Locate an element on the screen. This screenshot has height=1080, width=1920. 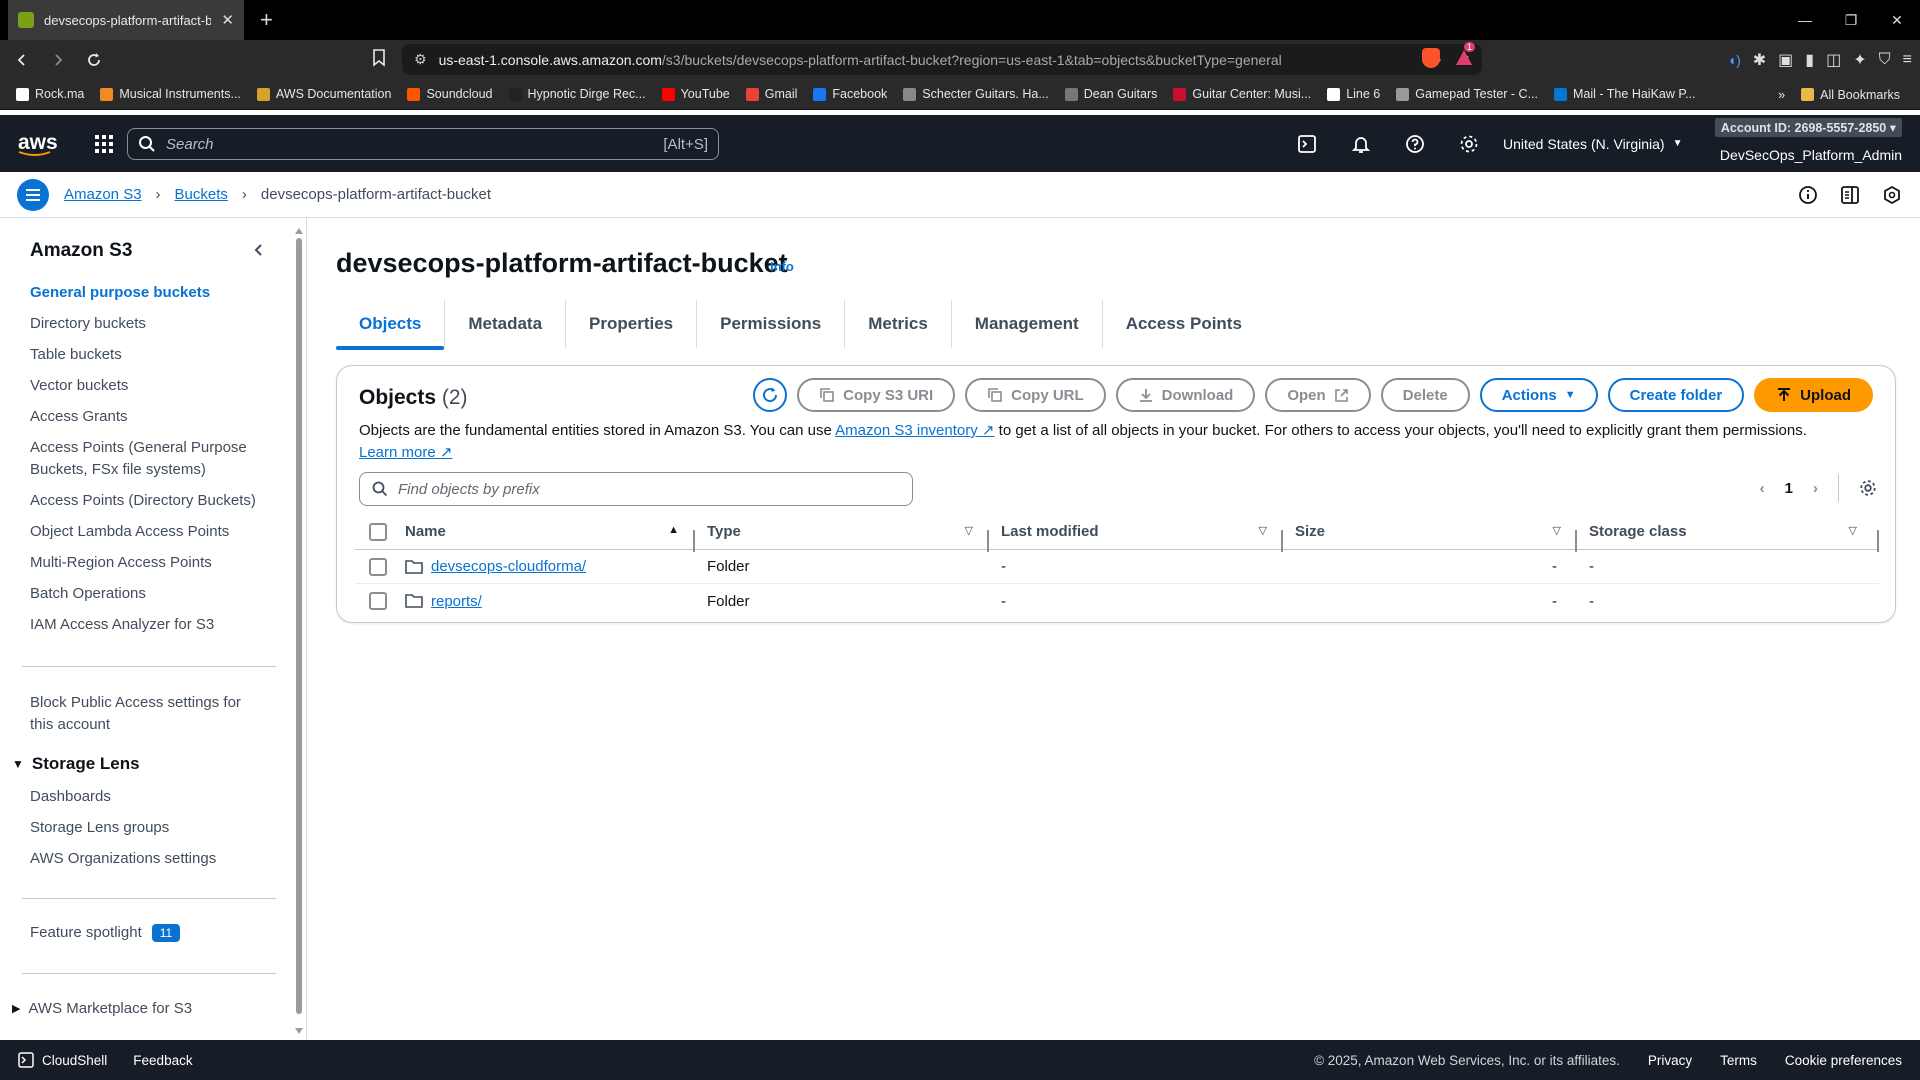
sidebar-item-access-points-directory: Access Points (Directory Buckets) is located at coordinates (145, 501).